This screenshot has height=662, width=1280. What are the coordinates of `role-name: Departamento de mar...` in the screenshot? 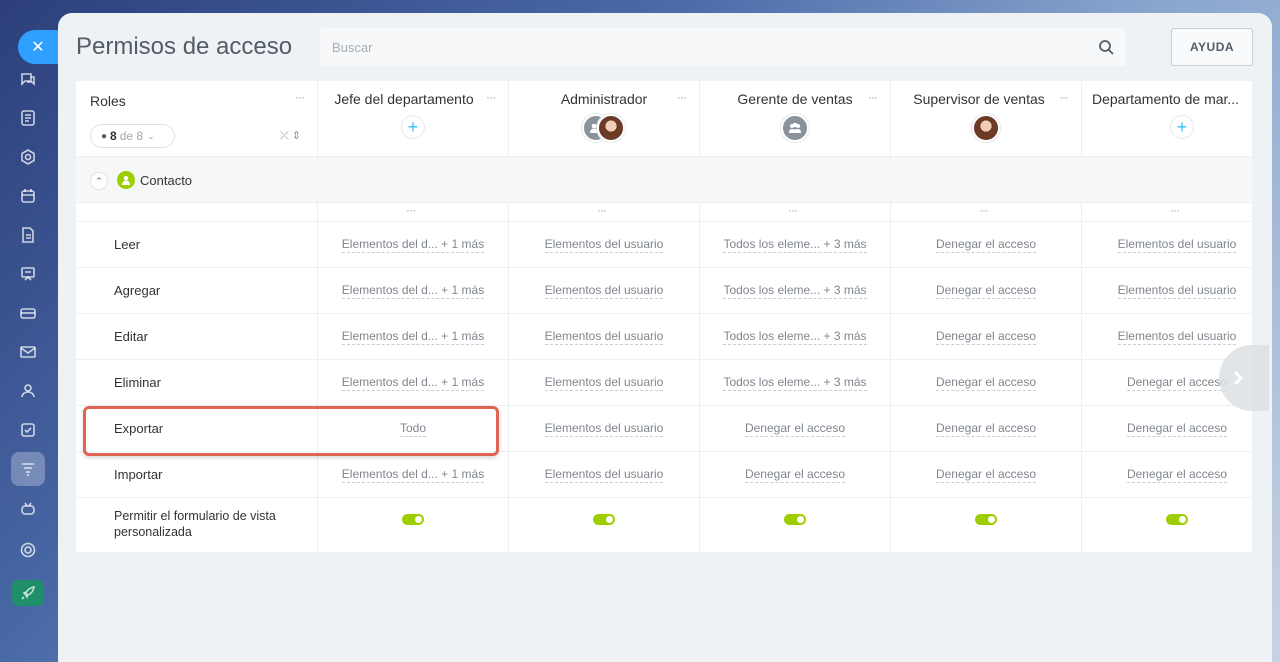 It's located at (1166, 99).